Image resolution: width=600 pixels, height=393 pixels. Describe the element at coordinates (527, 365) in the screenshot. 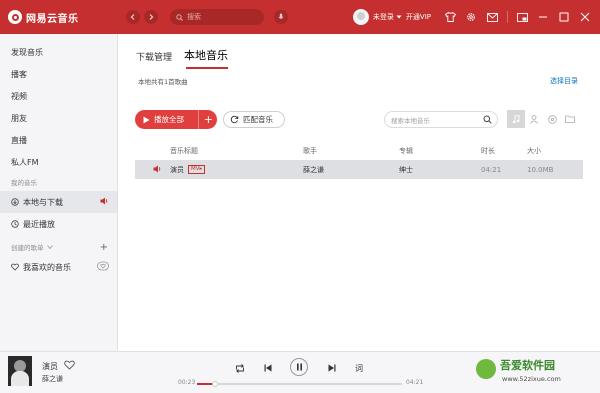

I see `watermark-name: 吾爱软件园` at that location.